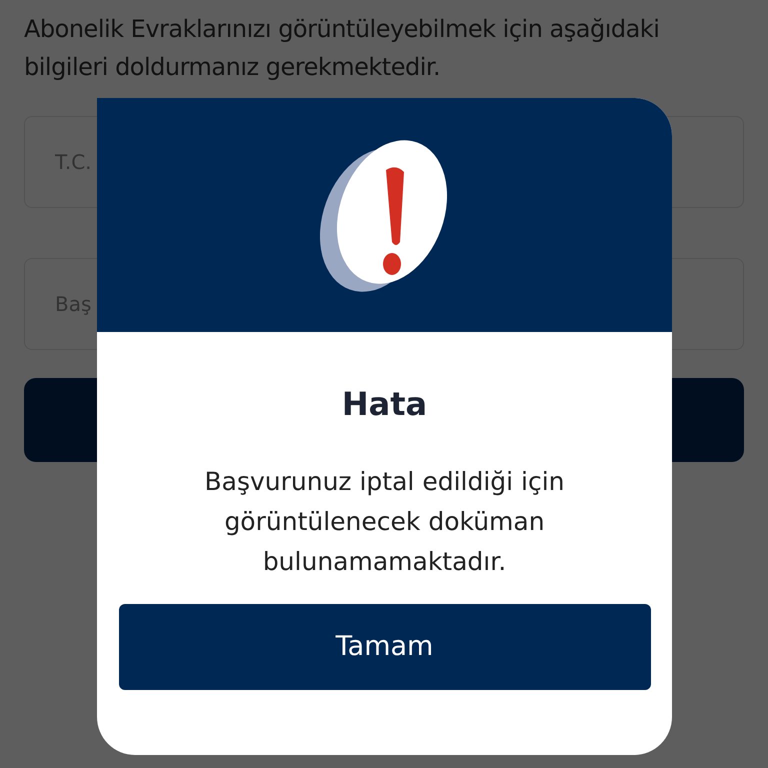  What do you see at coordinates (384, 522) in the screenshot?
I see `dialog-message: Başvurunuz iptal edildiği için görüntülenecek doküman bulunamamaktadır.` at bounding box center [384, 522].